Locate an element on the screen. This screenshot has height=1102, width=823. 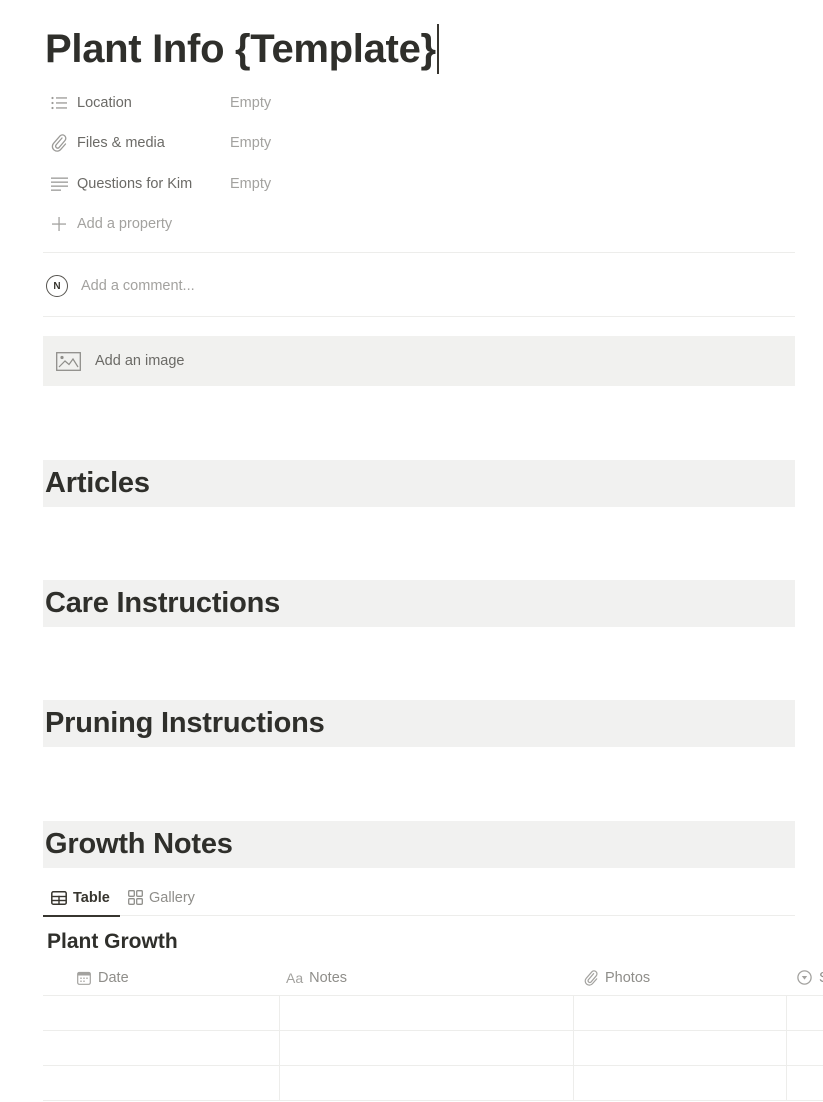
page-title-text: Plant Info {Template} is located at coordinates (240, 49).